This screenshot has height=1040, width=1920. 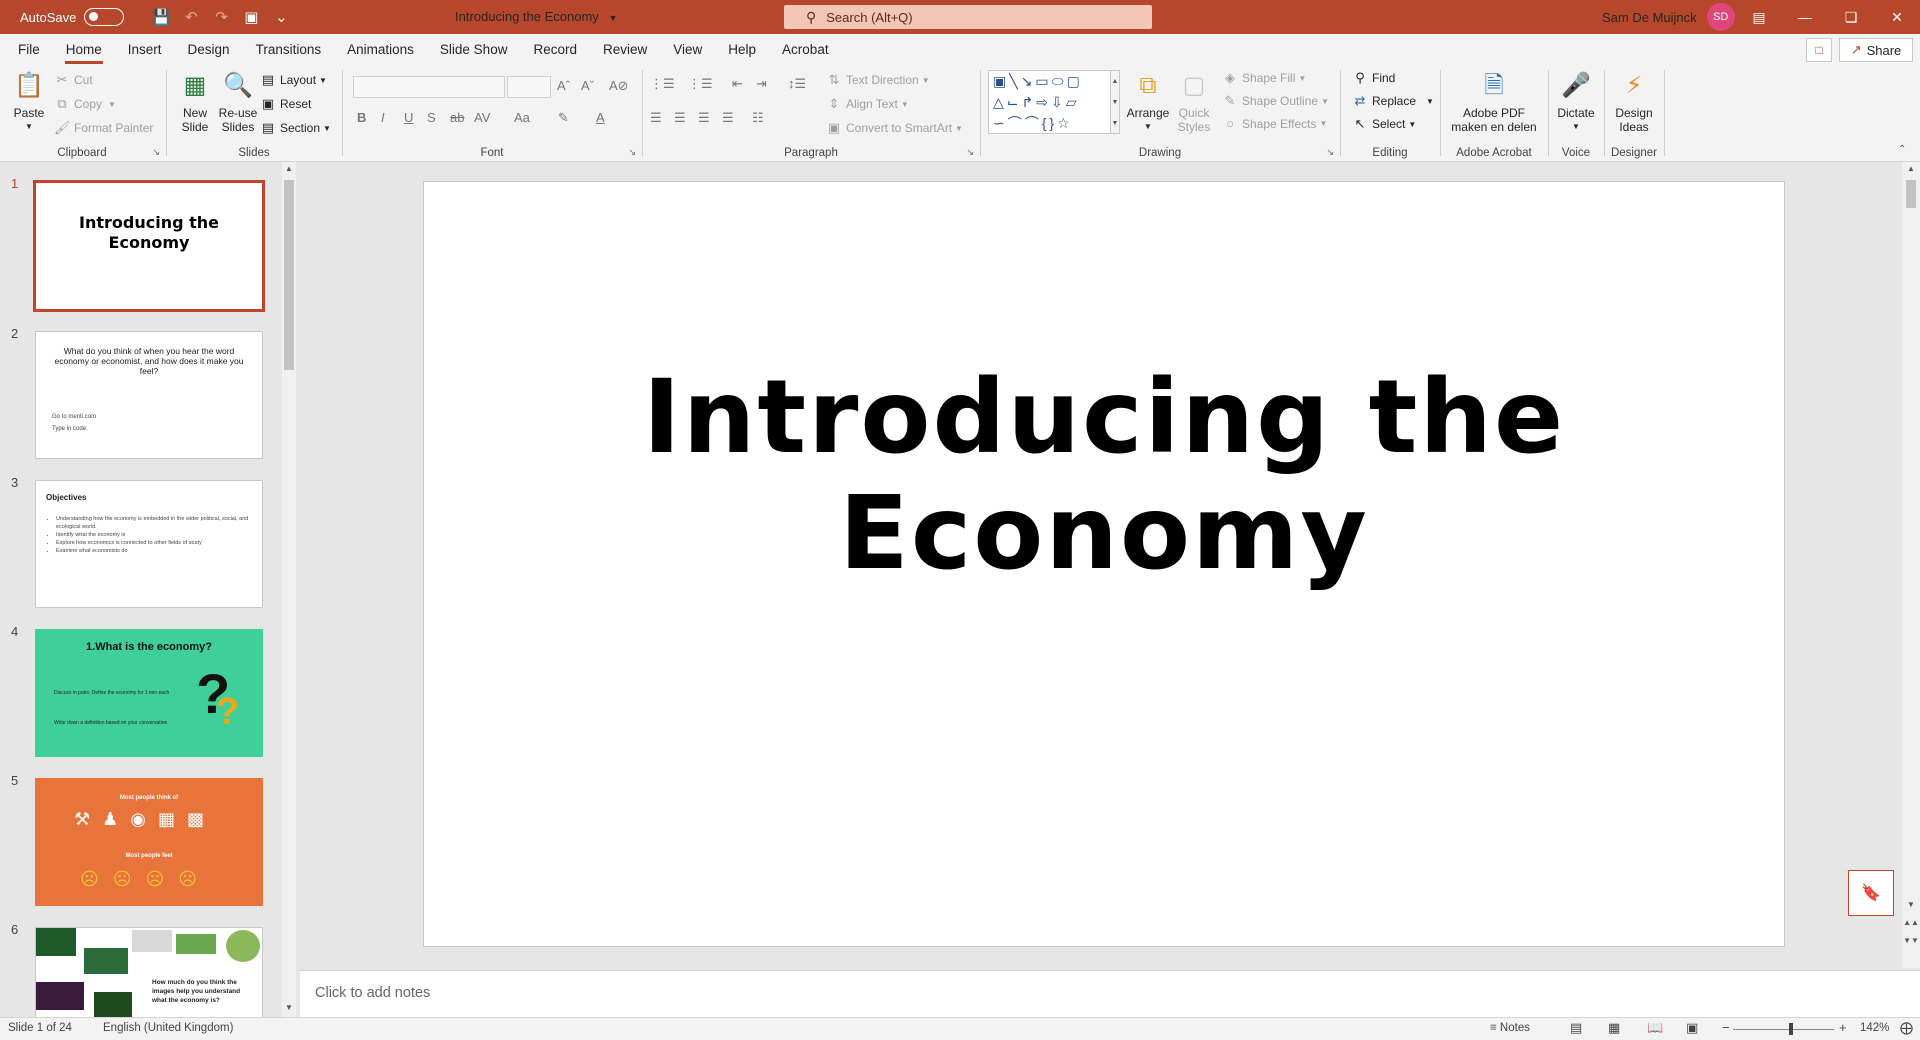 I want to click on scroll-down-icon: ▼, so click(x=1911, y=904).